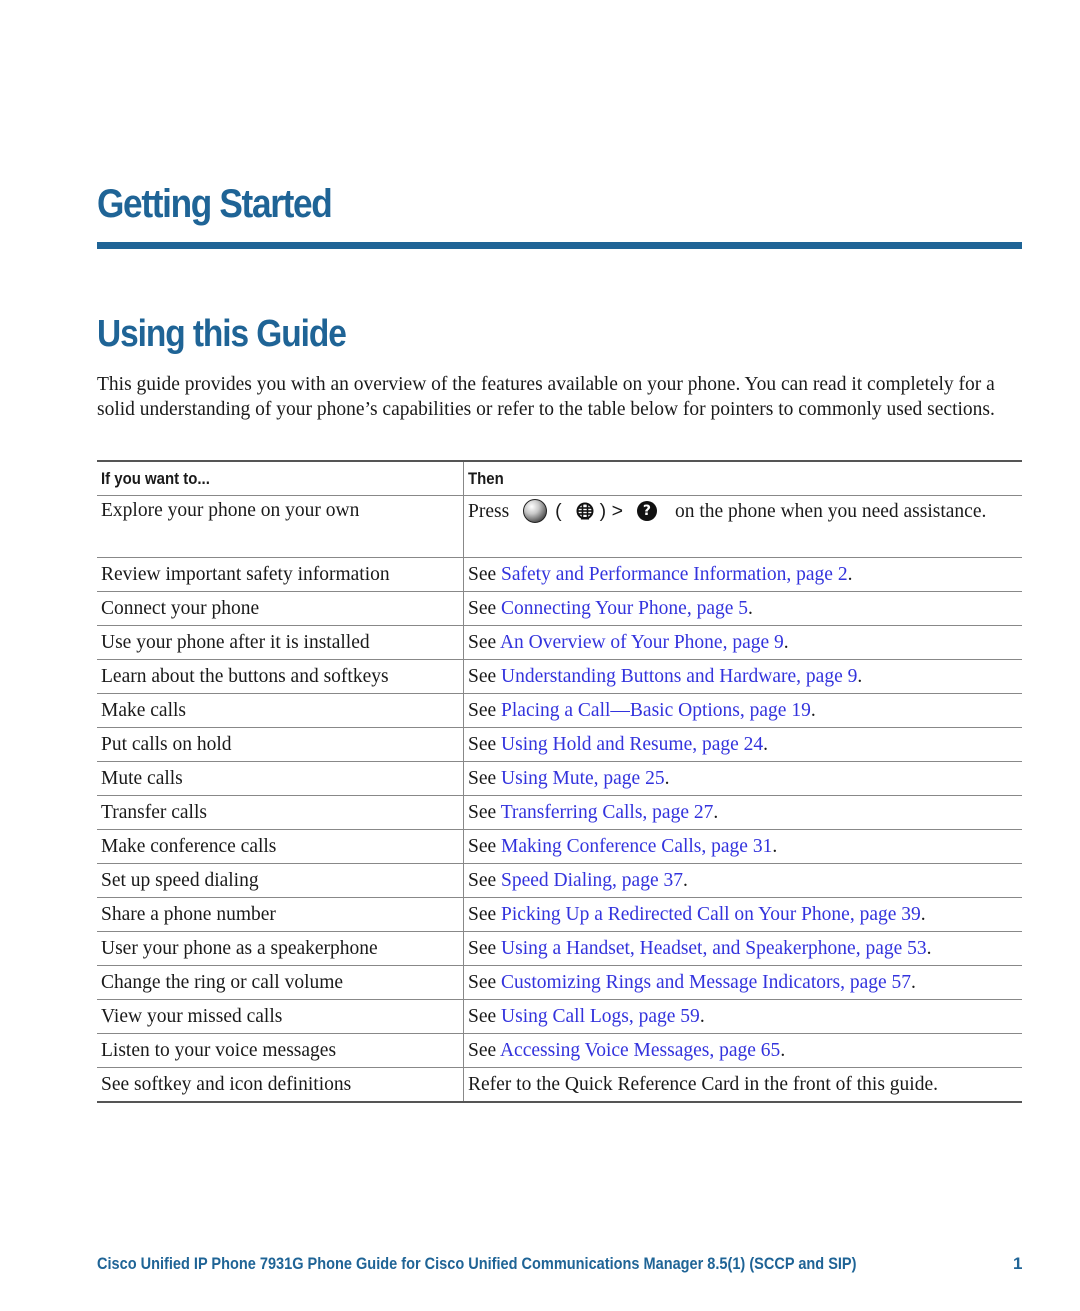 The image size is (1080, 1311). What do you see at coordinates (632, 744) in the screenshot?
I see `section-link: Using Hold and Resume, page 24` at bounding box center [632, 744].